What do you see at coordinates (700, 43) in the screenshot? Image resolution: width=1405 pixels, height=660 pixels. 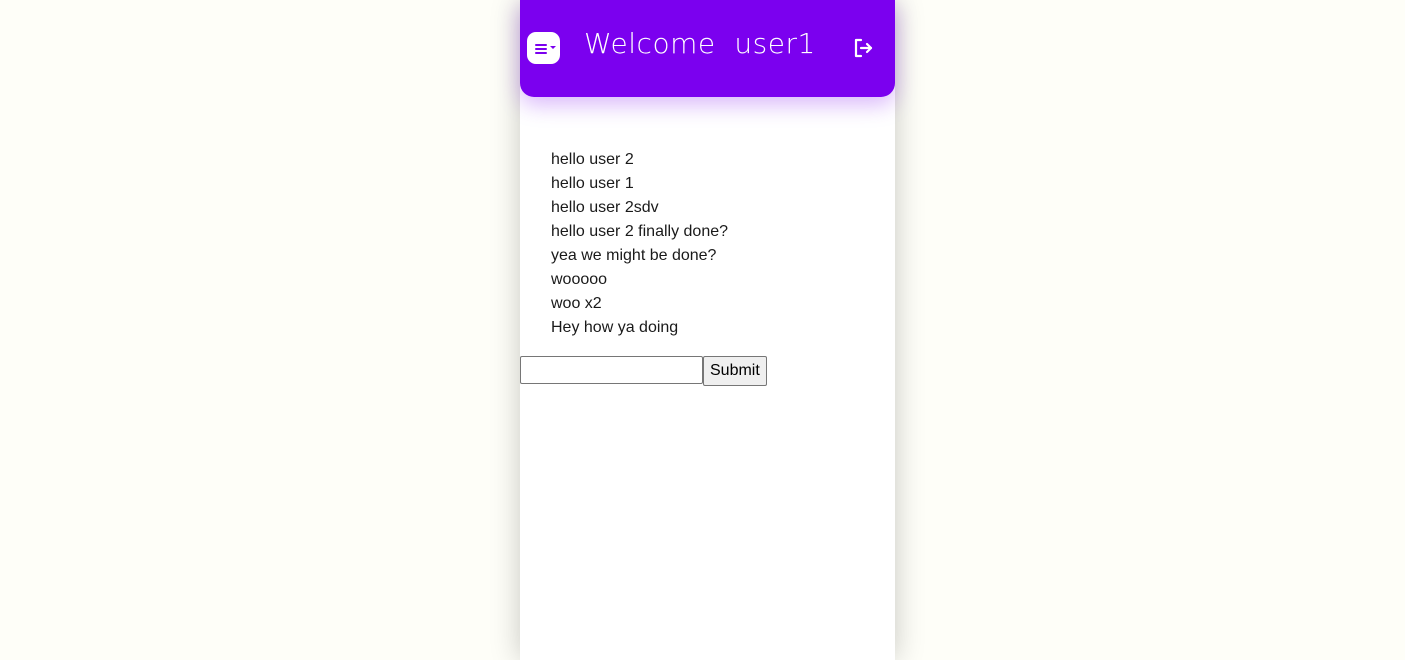 I see `page-title: Welcome user1` at bounding box center [700, 43].